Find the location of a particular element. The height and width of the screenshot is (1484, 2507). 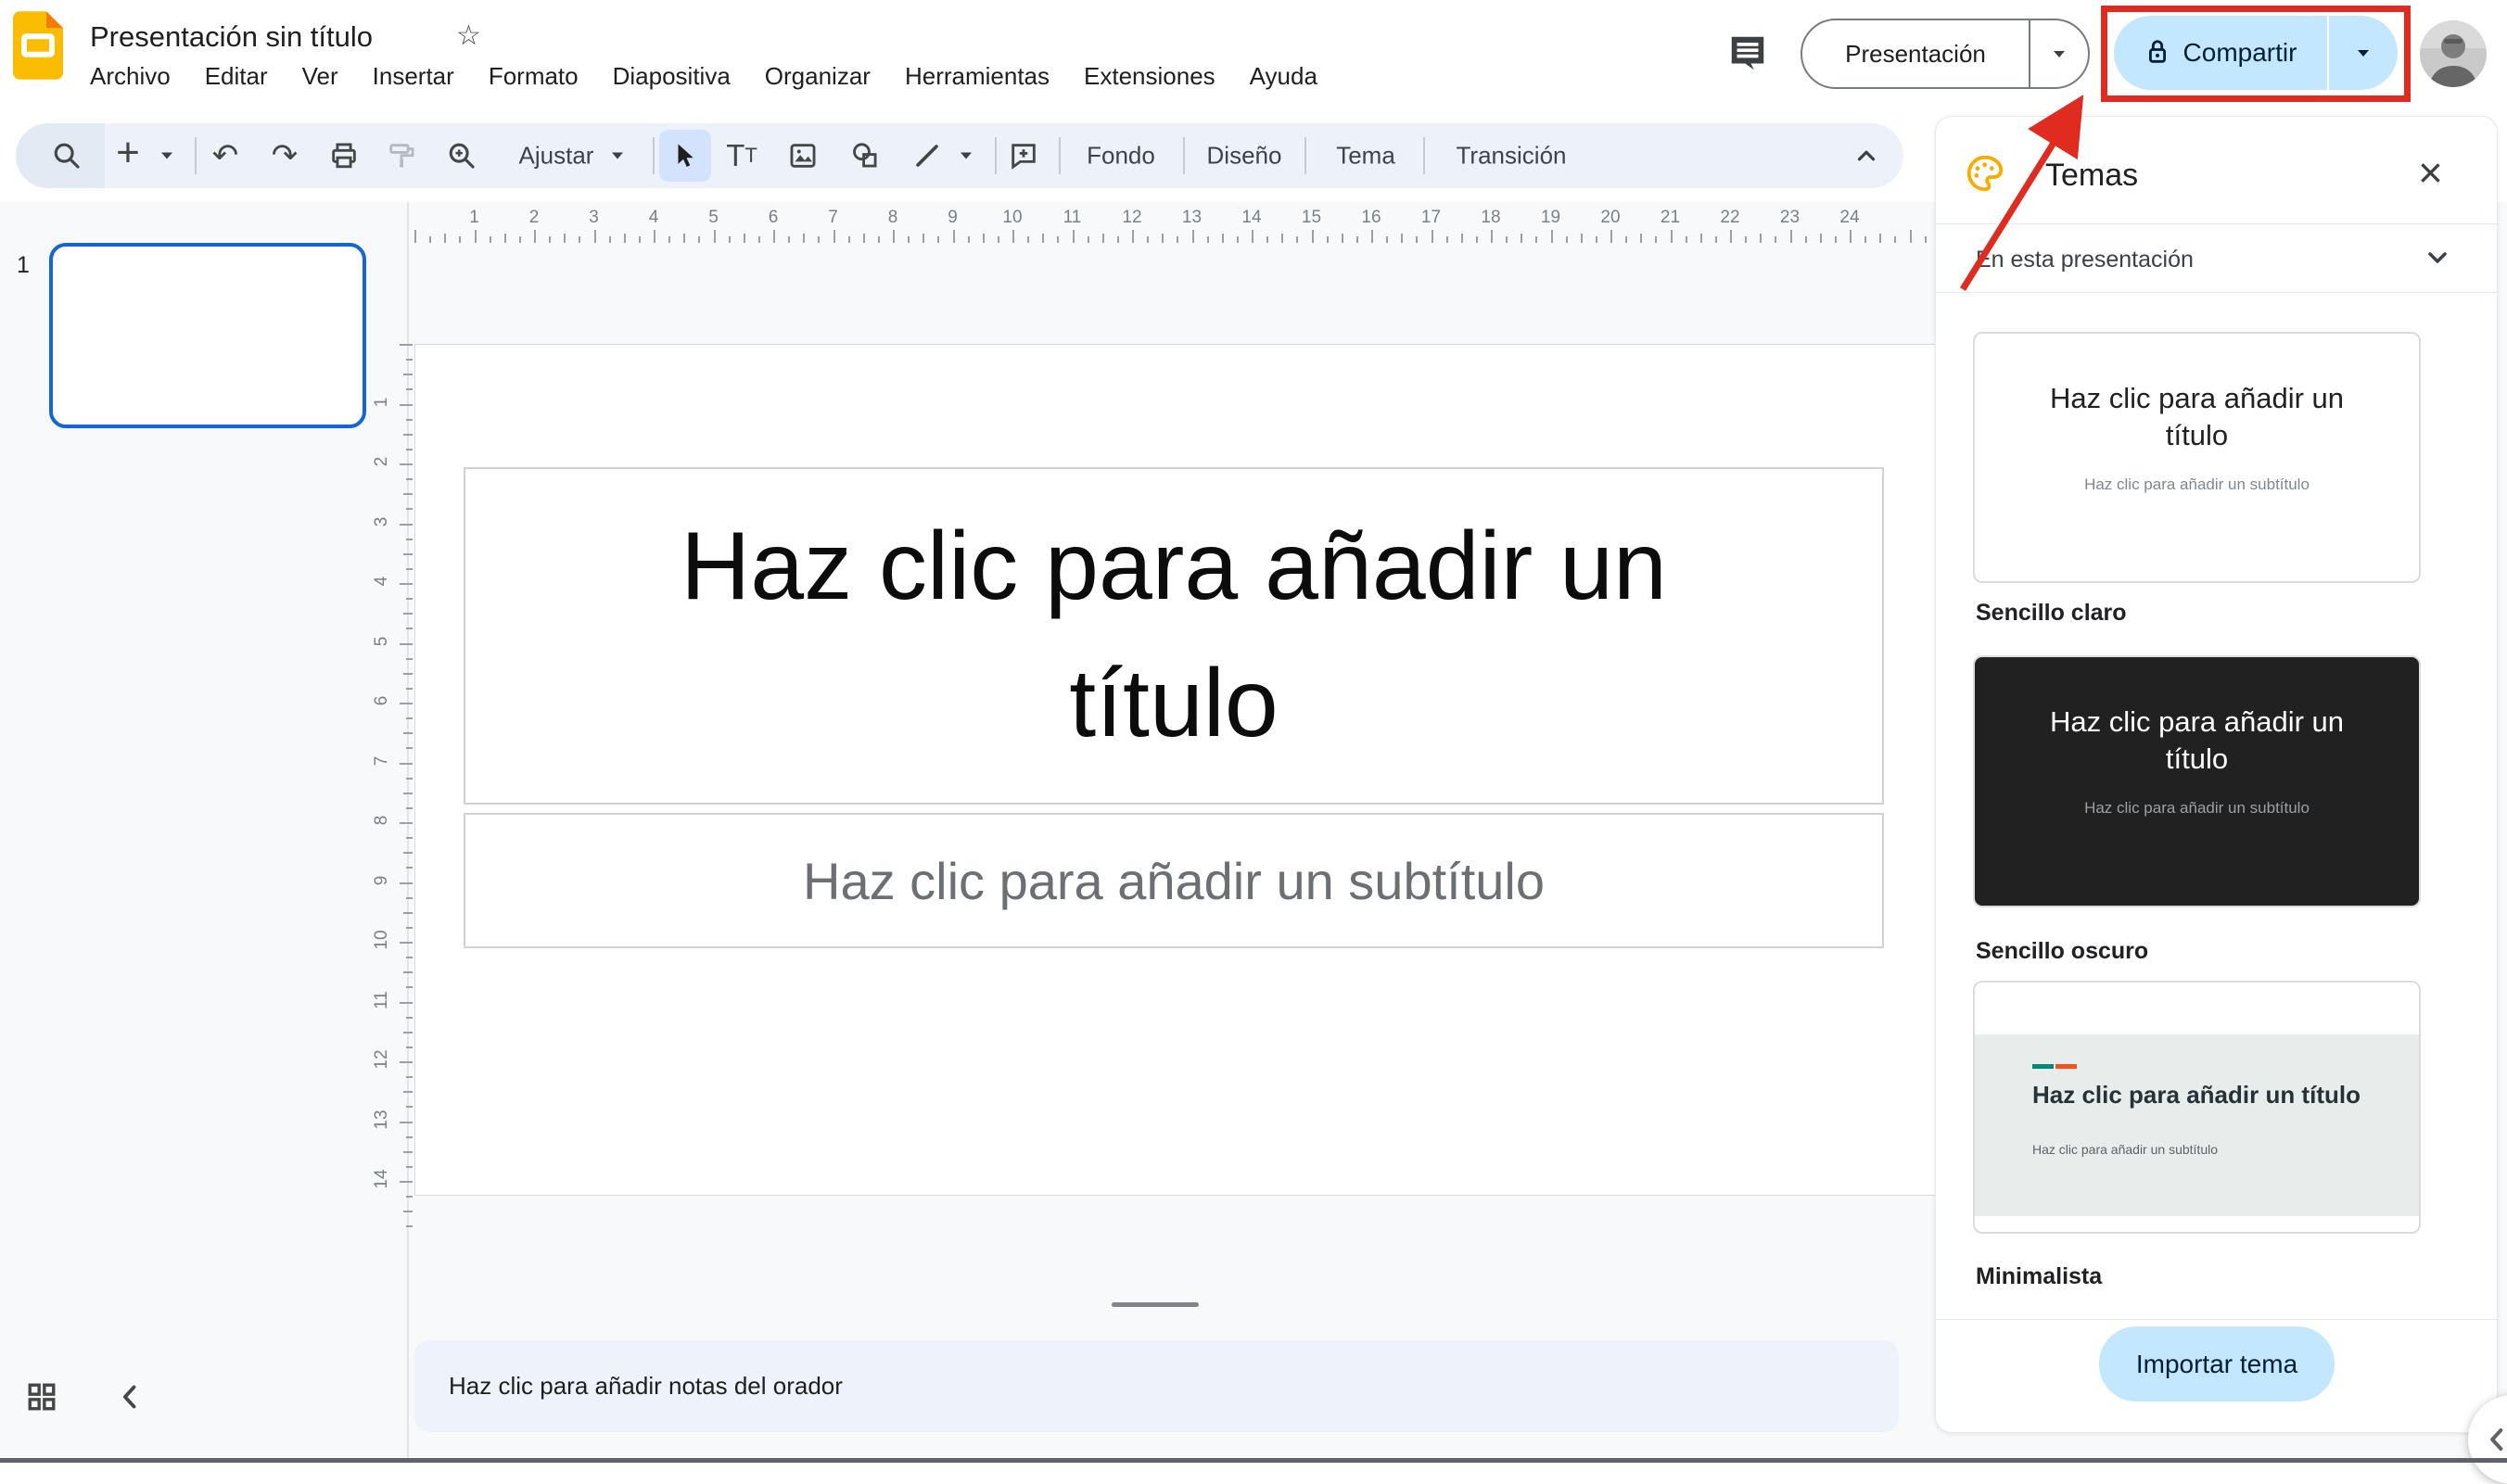

zoom-in-icon is located at coordinates (462, 156).